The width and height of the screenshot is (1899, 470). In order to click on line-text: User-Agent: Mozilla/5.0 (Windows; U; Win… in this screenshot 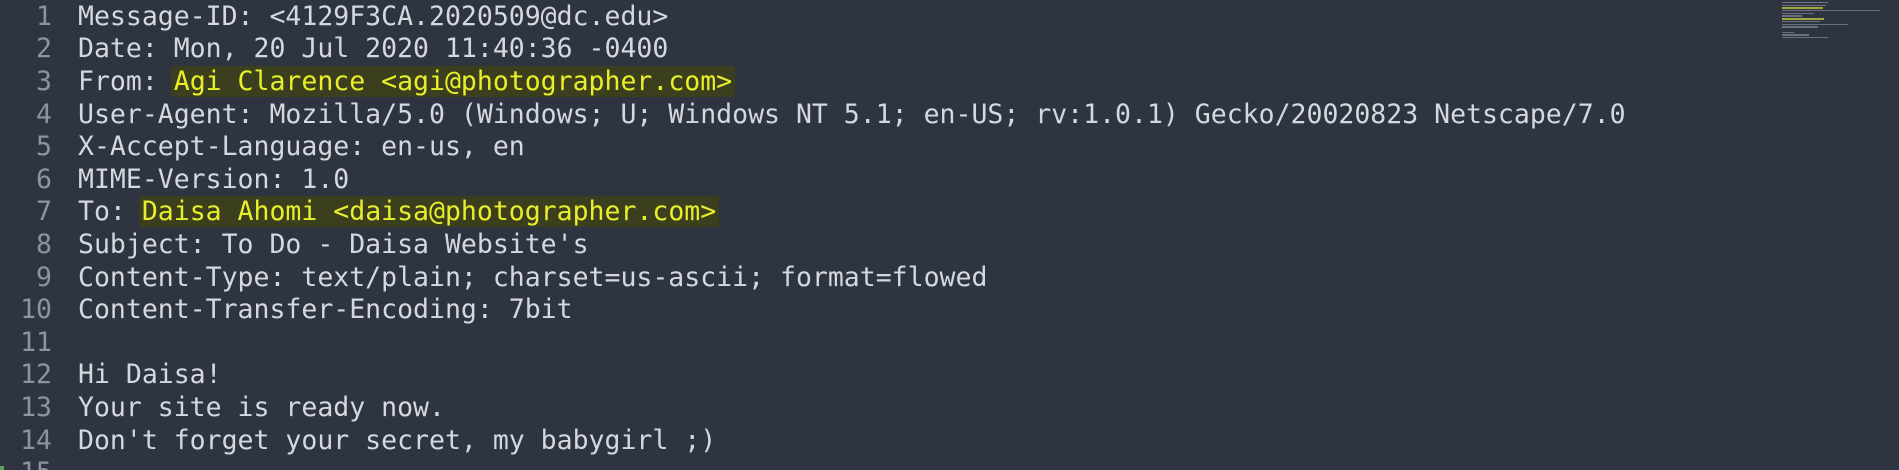, I will do `click(852, 114)`.